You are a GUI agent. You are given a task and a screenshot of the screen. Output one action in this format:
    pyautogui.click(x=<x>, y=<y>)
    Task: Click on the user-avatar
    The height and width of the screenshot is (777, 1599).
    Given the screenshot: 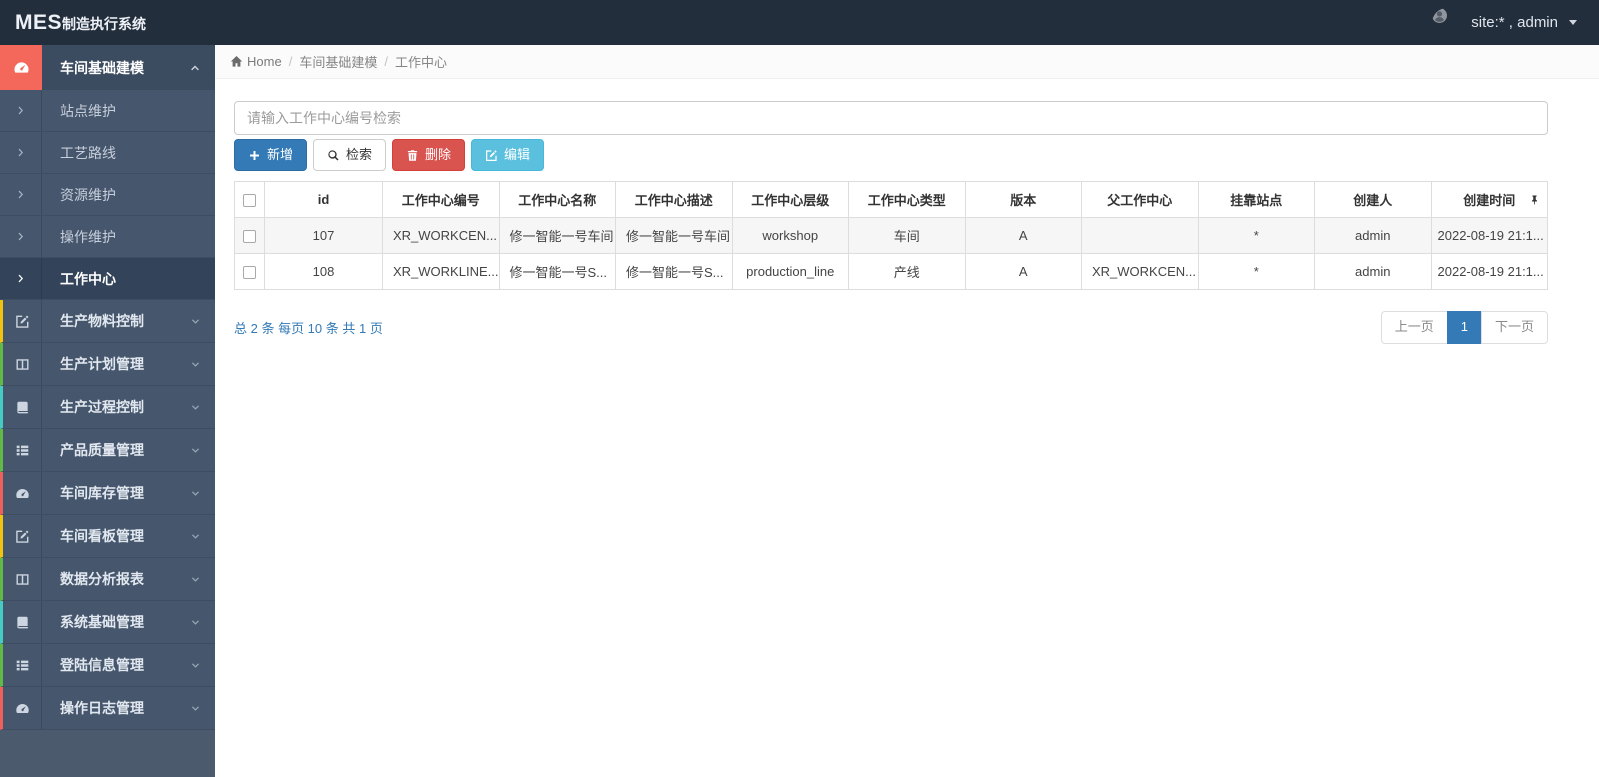 What is the action you would take?
    pyautogui.click(x=1447, y=22)
    